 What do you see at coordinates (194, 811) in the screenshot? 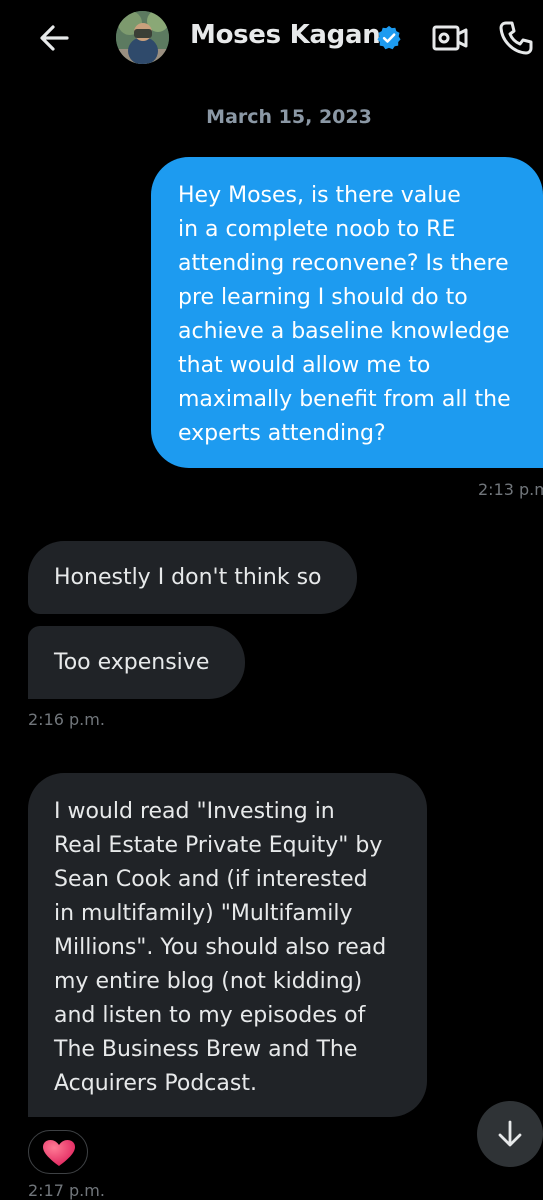
I see `message-text-line: I would read "Investing in` at bounding box center [194, 811].